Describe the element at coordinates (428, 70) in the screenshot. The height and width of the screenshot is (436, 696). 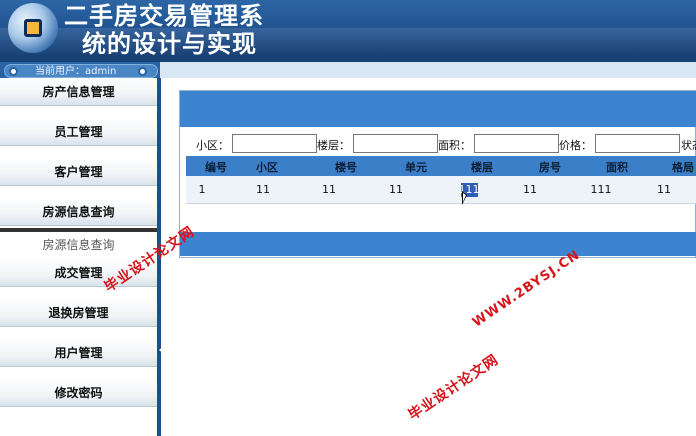
I see `top-bar-right` at that location.